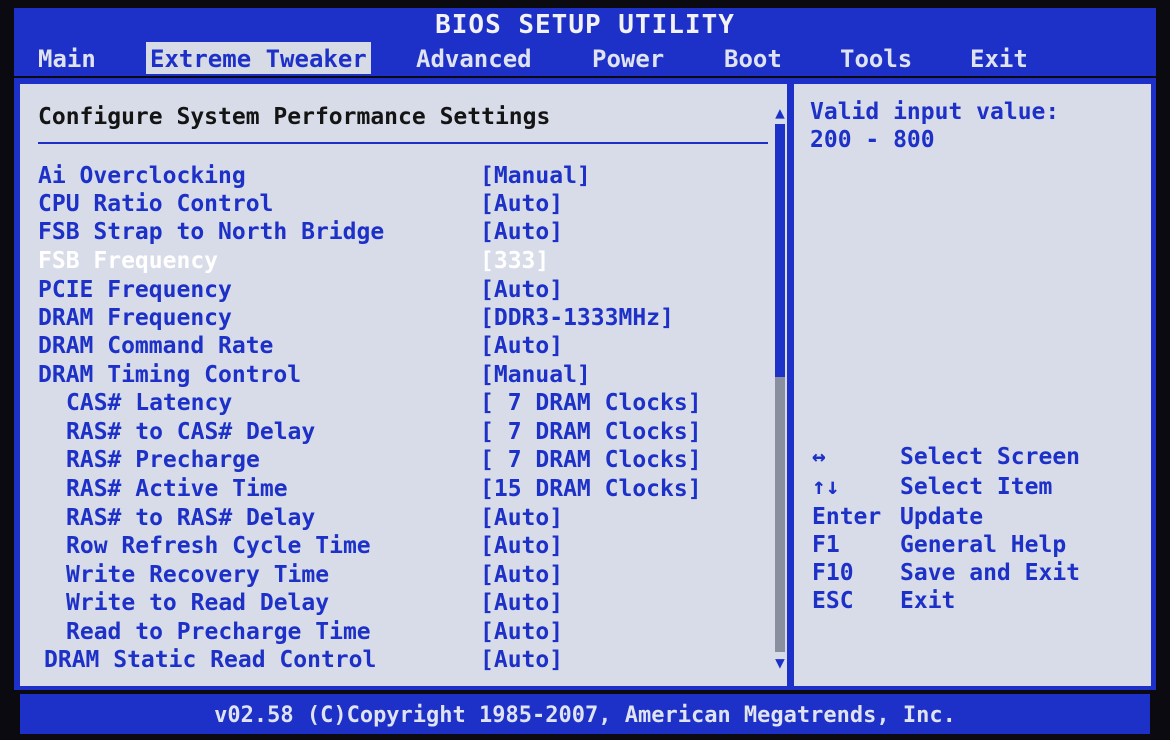  I want to click on key-hint-desc: General Help, so click(983, 545).